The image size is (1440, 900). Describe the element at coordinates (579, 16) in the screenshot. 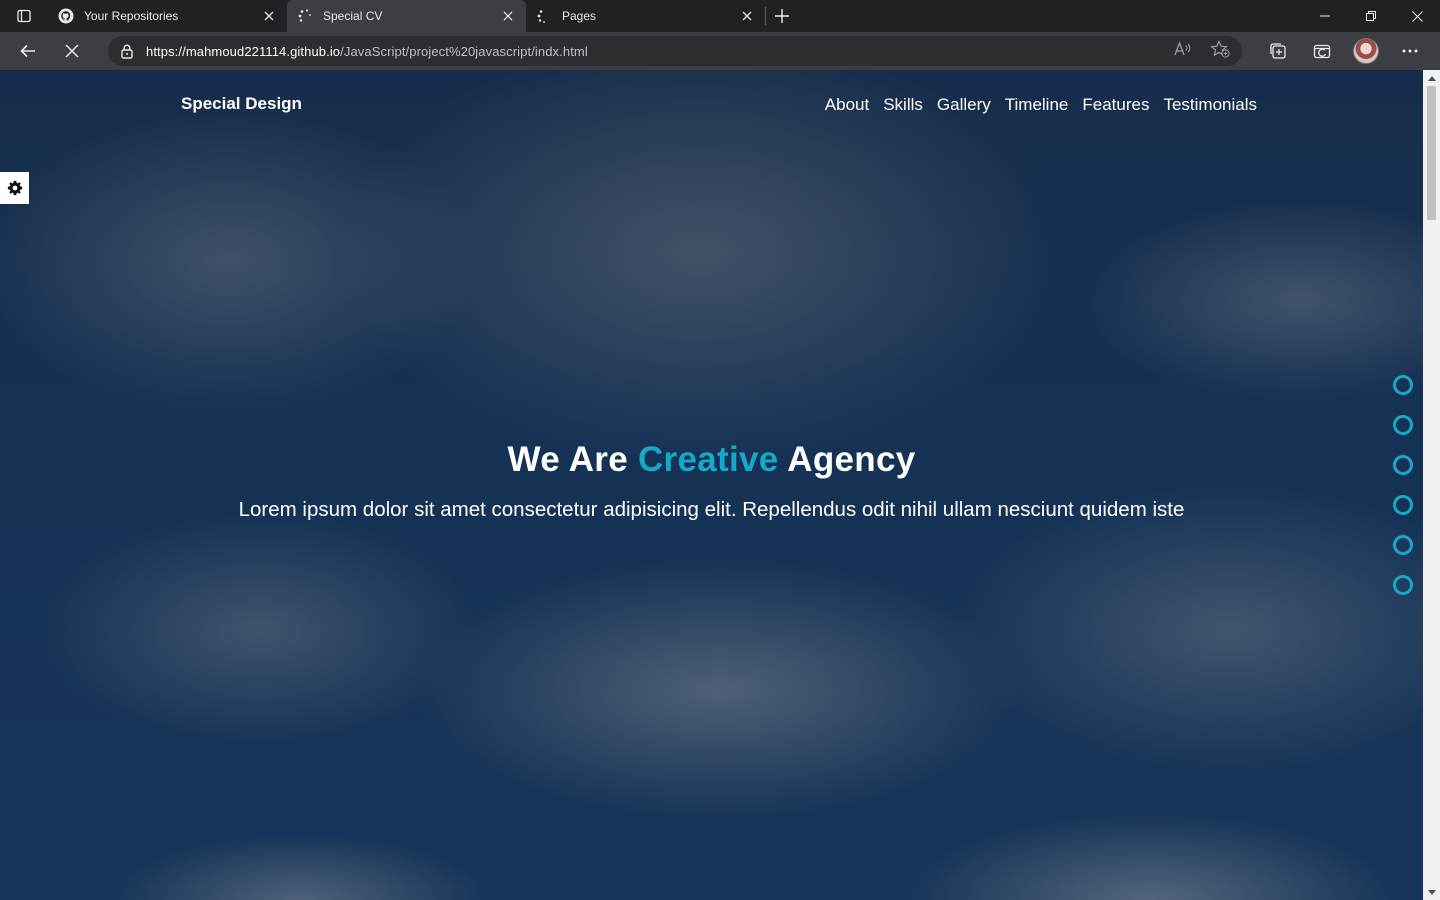

I see `tab-title: Pages` at that location.